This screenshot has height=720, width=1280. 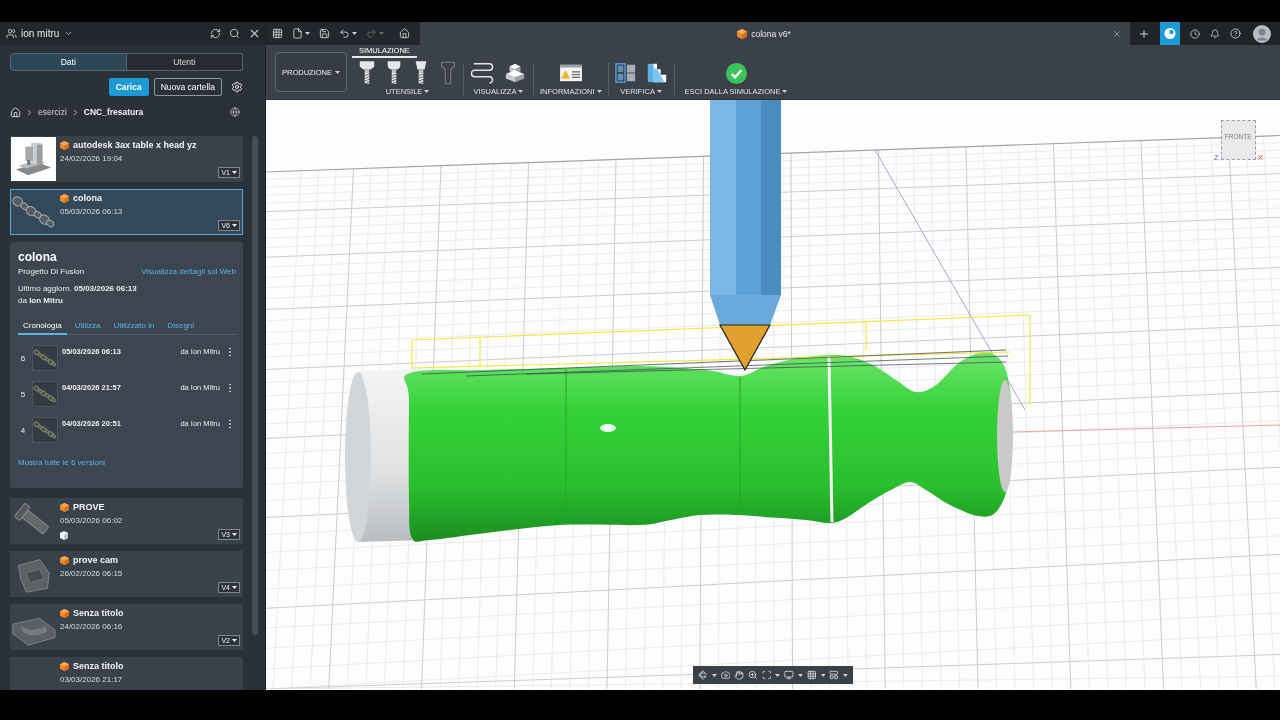 I want to click on new-folder-button: Nuova cartella, so click(x=187, y=87).